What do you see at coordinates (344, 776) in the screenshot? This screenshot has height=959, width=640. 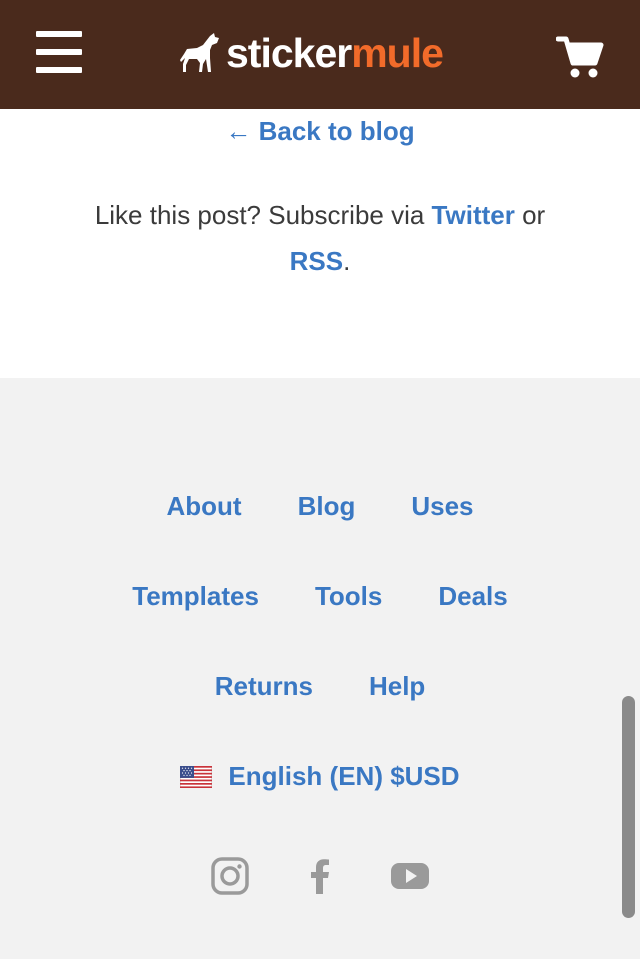 I see `locale-label: English (EN) $USD` at bounding box center [344, 776].